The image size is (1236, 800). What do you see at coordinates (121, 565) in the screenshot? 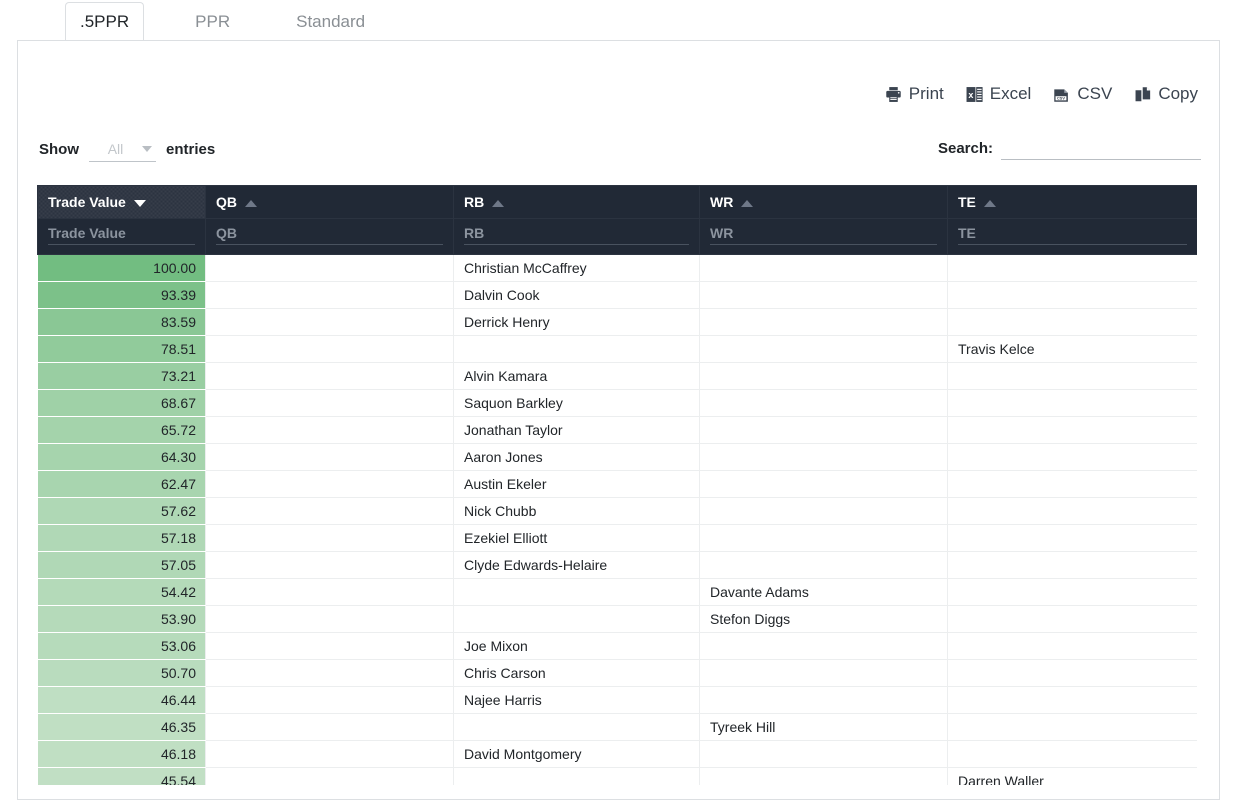
I see `cell-trade-value: 57.05` at bounding box center [121, 565].